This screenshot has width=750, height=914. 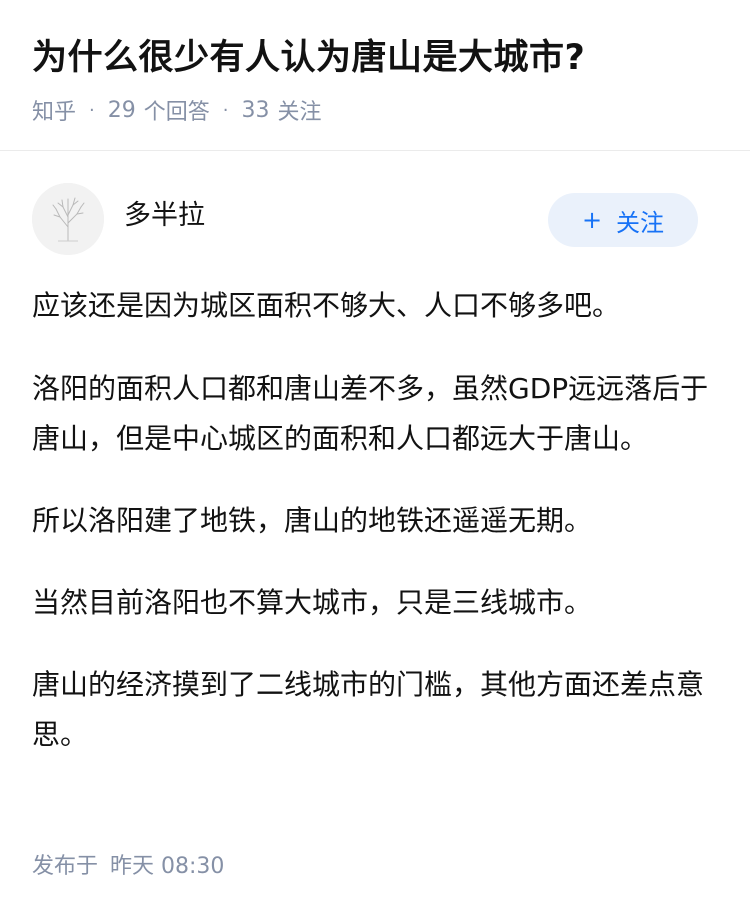 I want to click on bare-tree-avatar-icon, so click(x=68, y=219).